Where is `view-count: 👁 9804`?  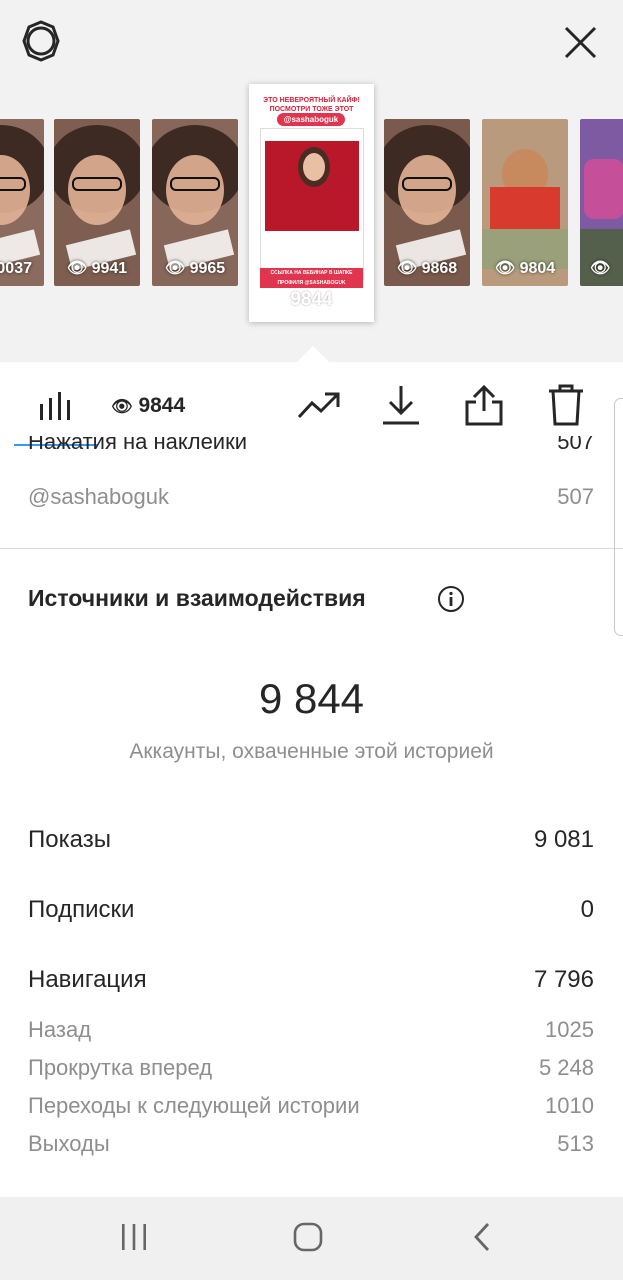
view-count: 👁 9804 is located at coordinates (525, 268).